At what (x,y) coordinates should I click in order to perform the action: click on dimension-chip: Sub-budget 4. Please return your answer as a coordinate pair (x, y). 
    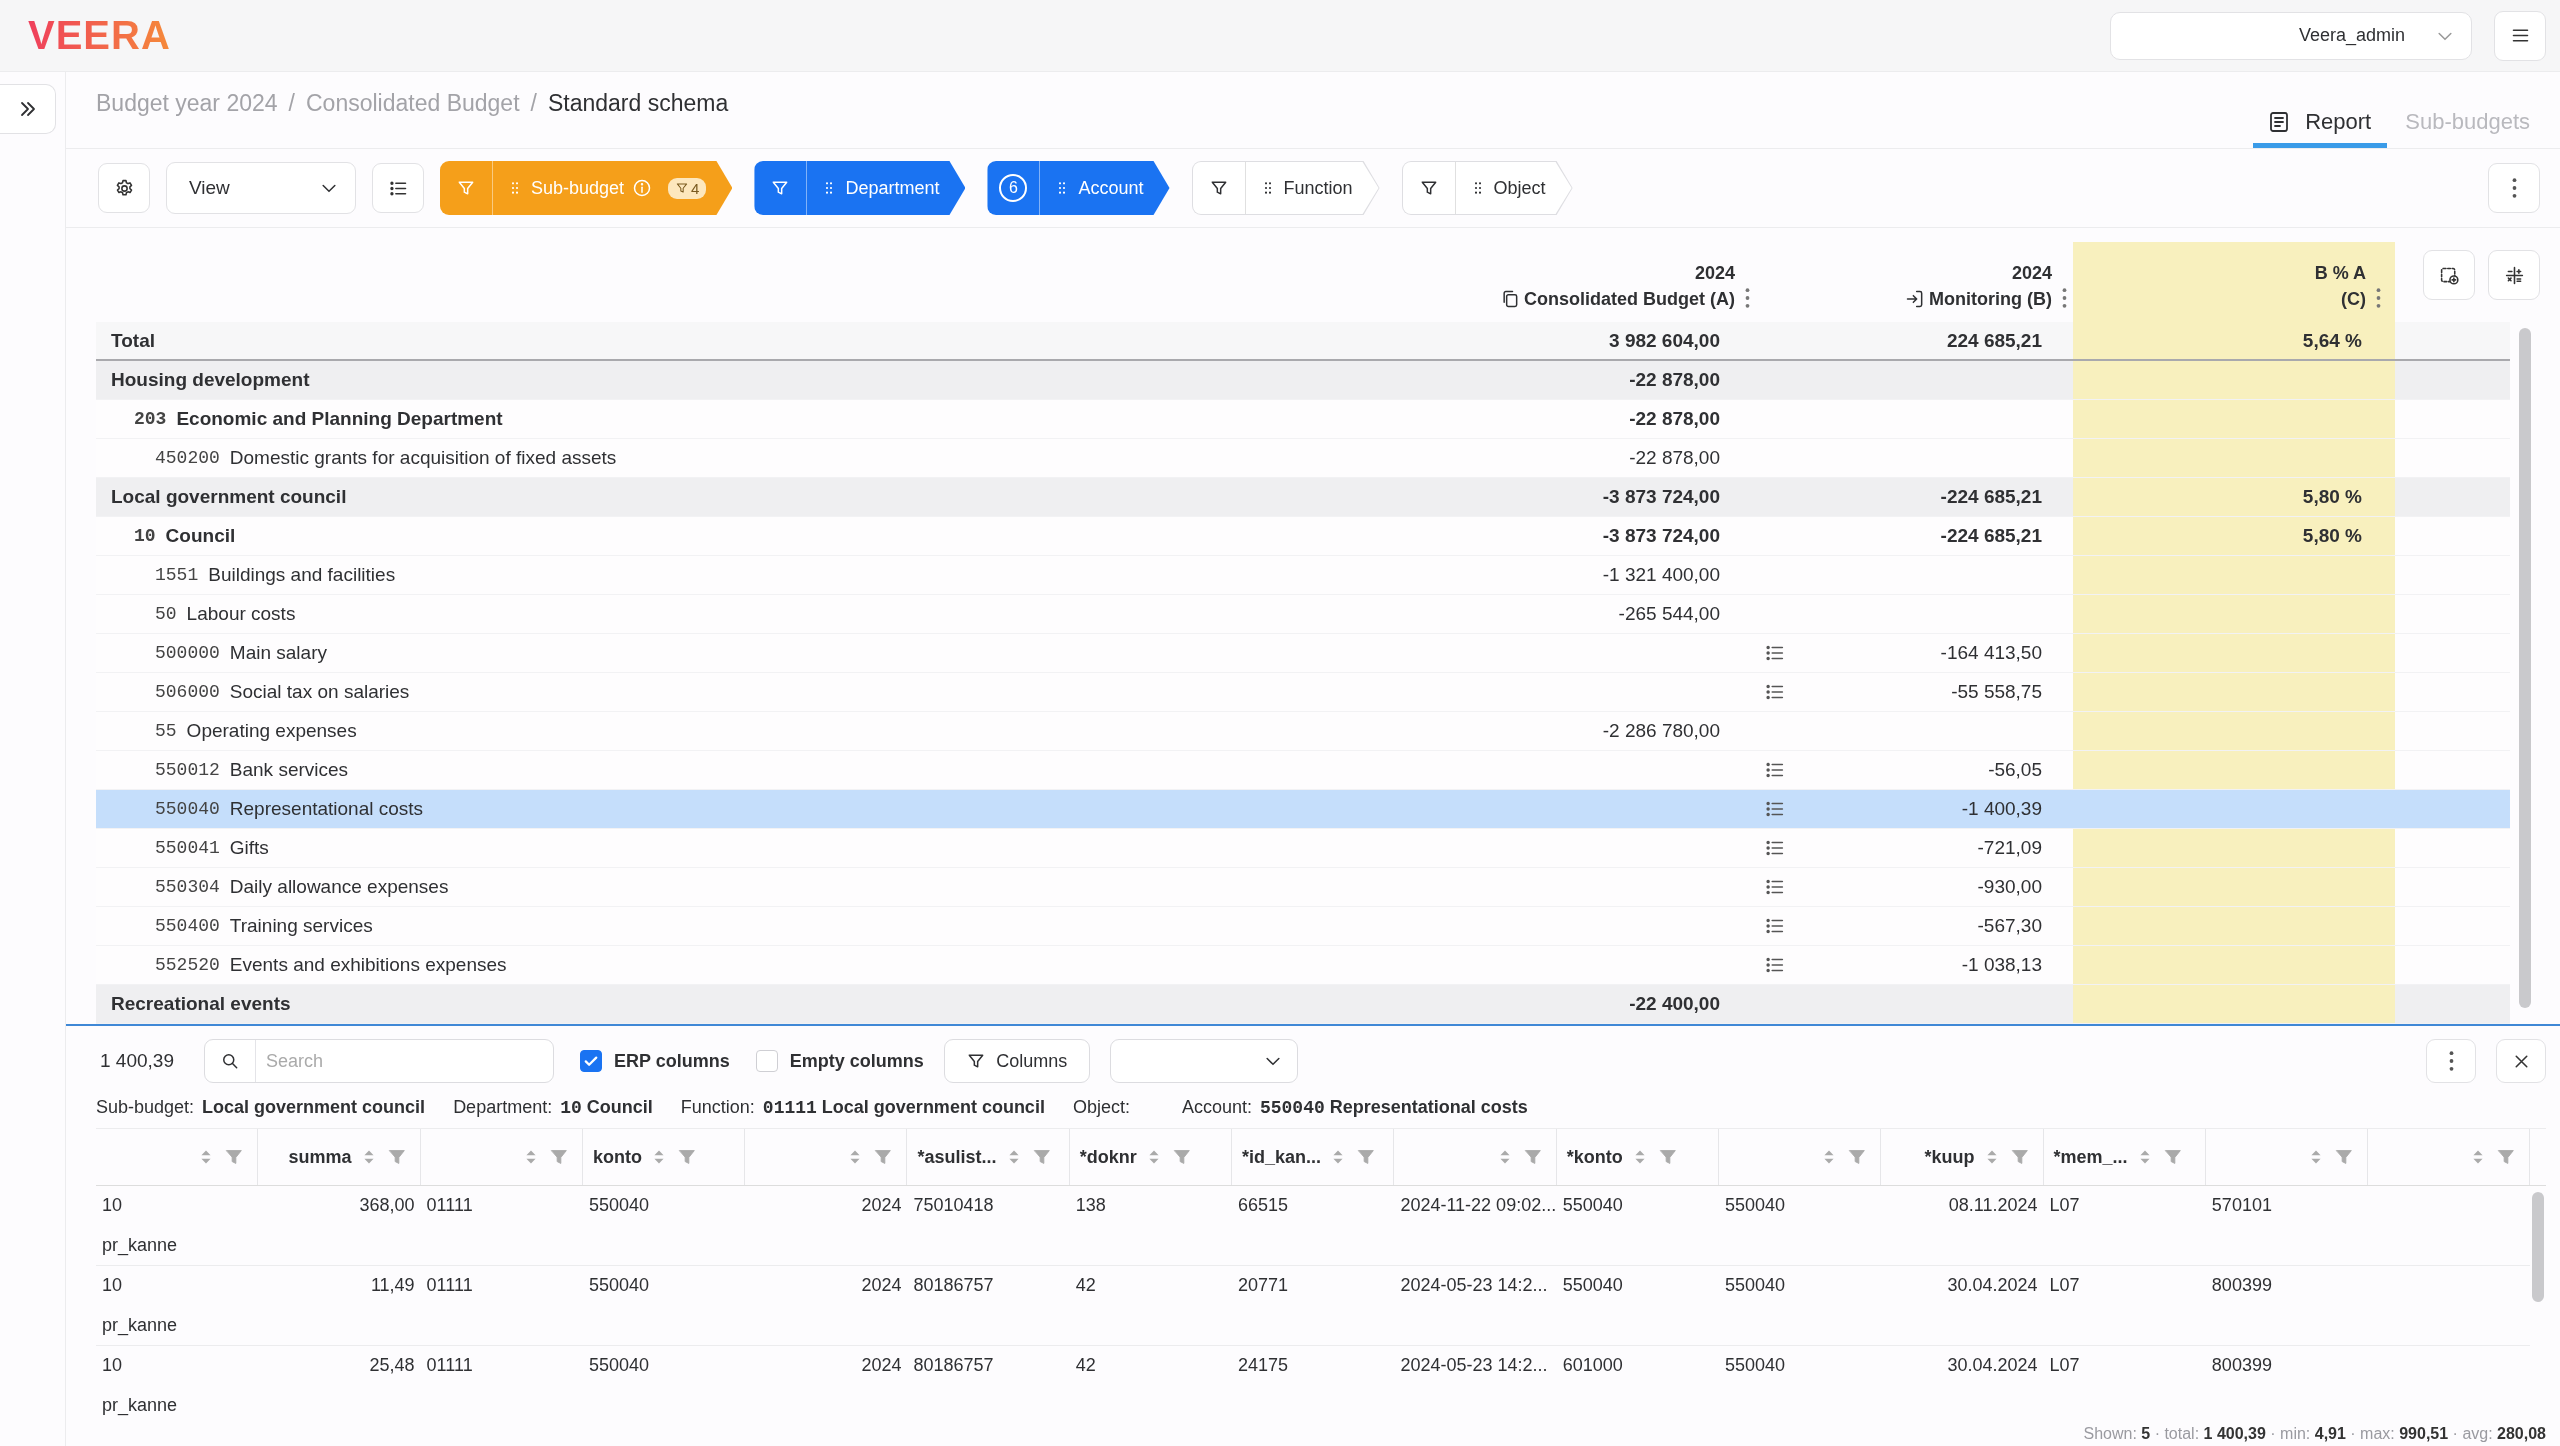
    Looking at the image, I should click on (586, 188).